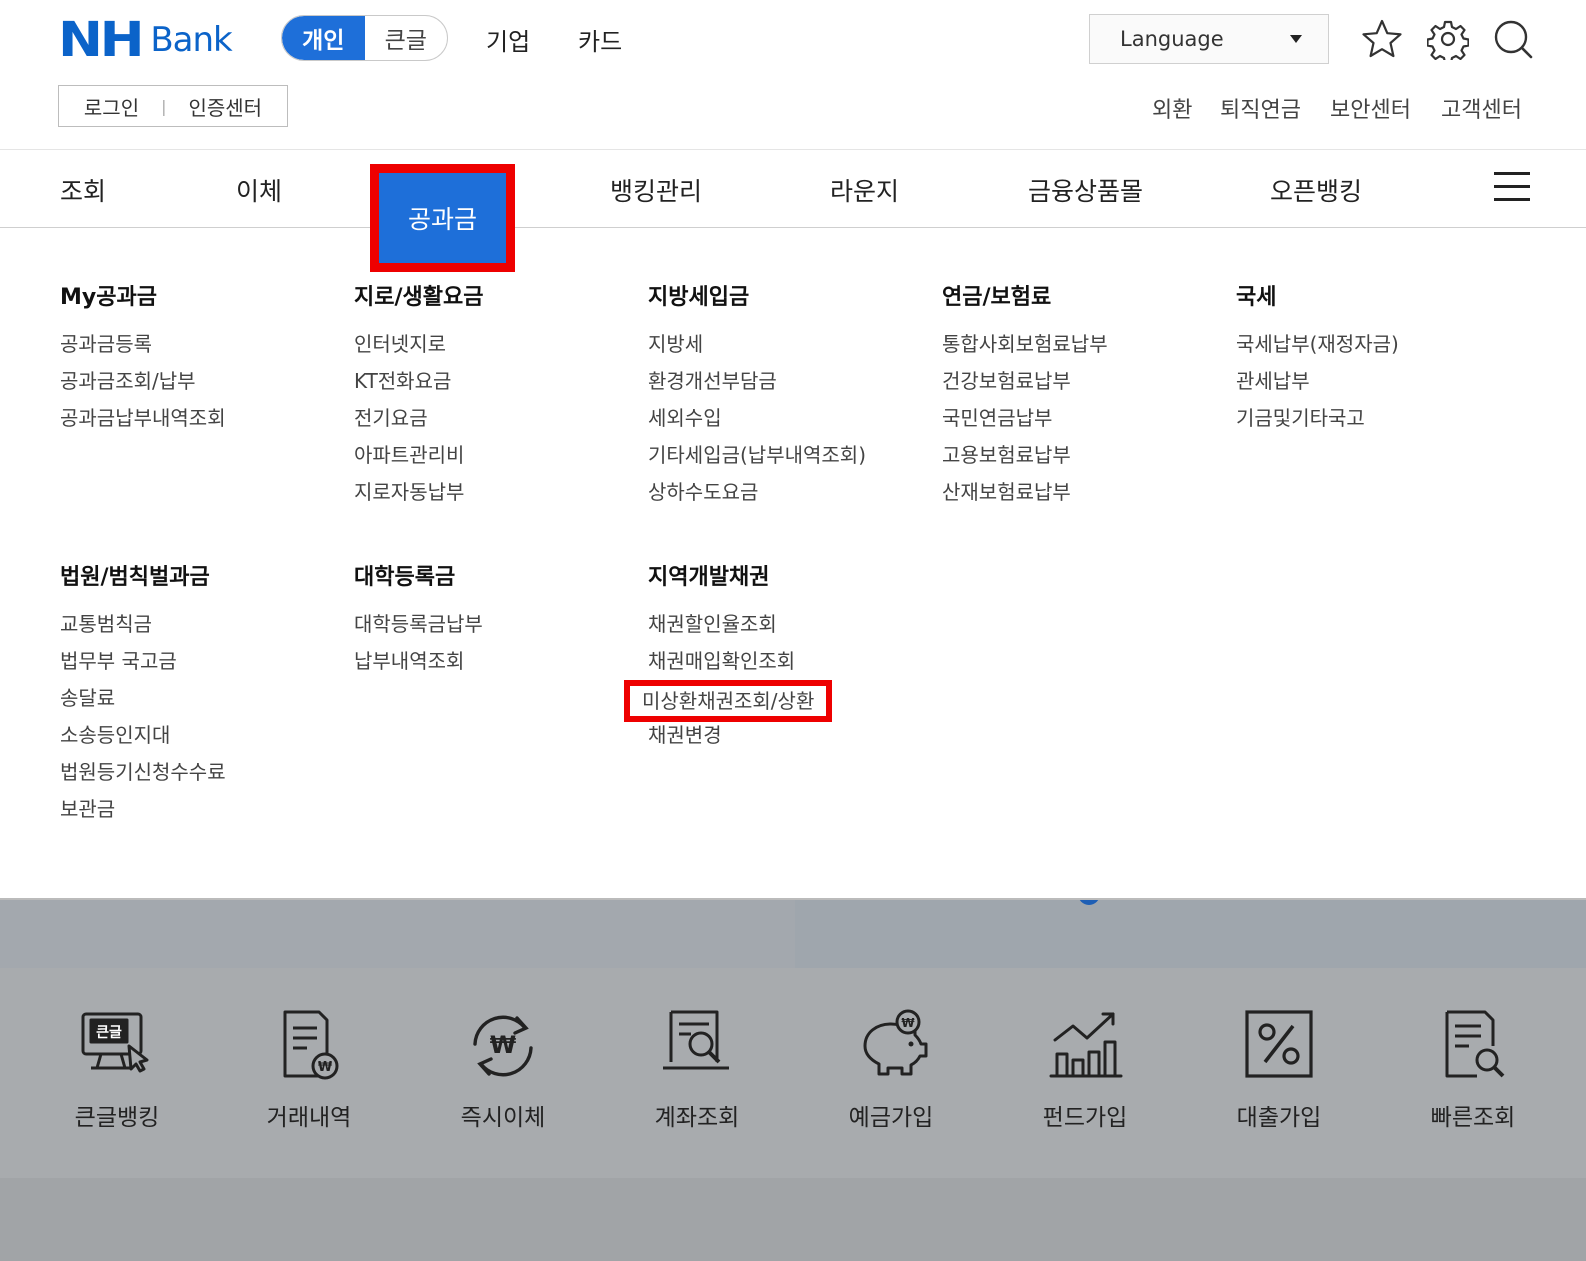 The width and height of the screenshot is (1586, 1261). What do you see at coordinates (728, 701) in the screenshot?
I see `menu-item-highlighted-unredeemed-bonds: 미상환채권조회/상환` at bounding box center [728, 701].